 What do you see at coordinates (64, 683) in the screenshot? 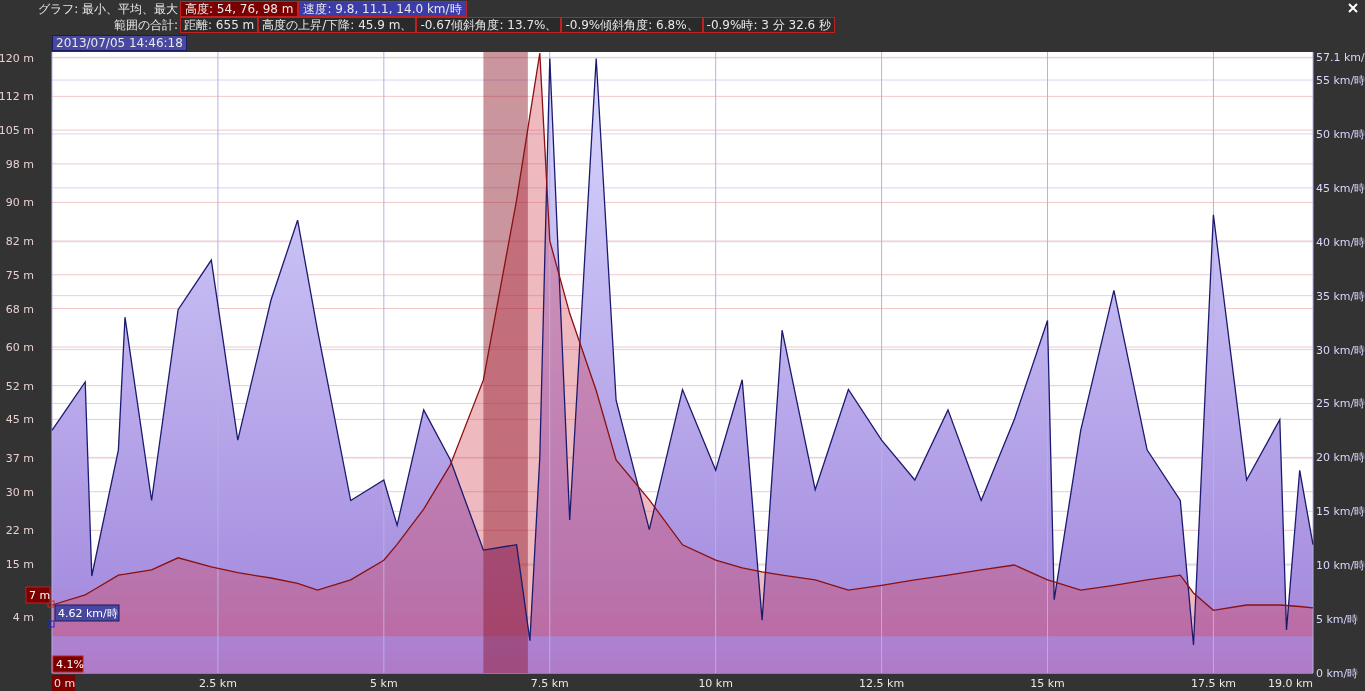
I see `distance-axis-label: 0 m` at bounding box center [64, 683].